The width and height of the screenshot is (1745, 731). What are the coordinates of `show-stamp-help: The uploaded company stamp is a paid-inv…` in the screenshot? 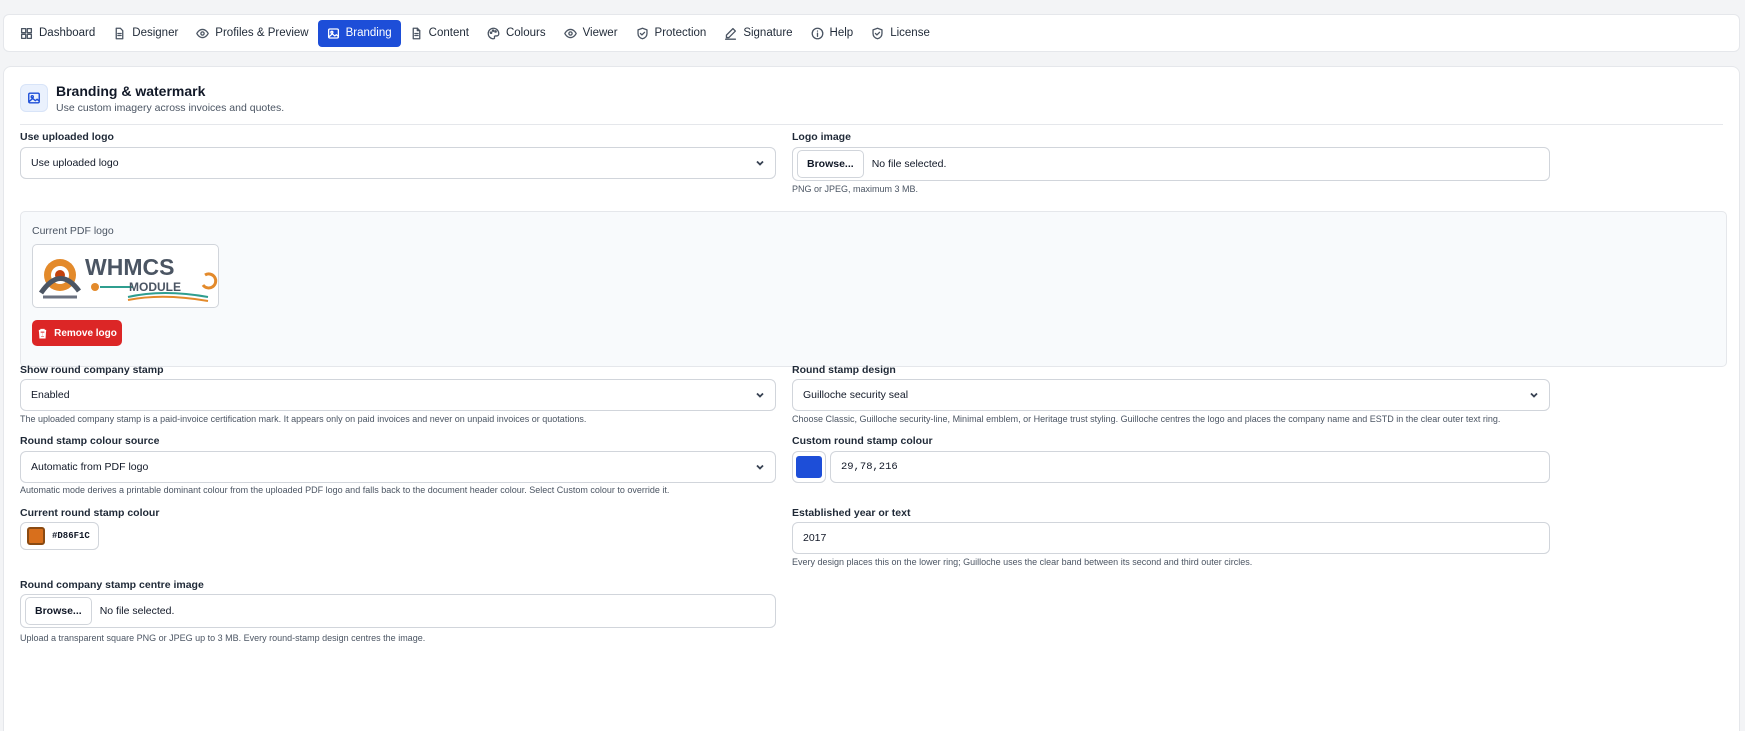 It's located at (303, 419).